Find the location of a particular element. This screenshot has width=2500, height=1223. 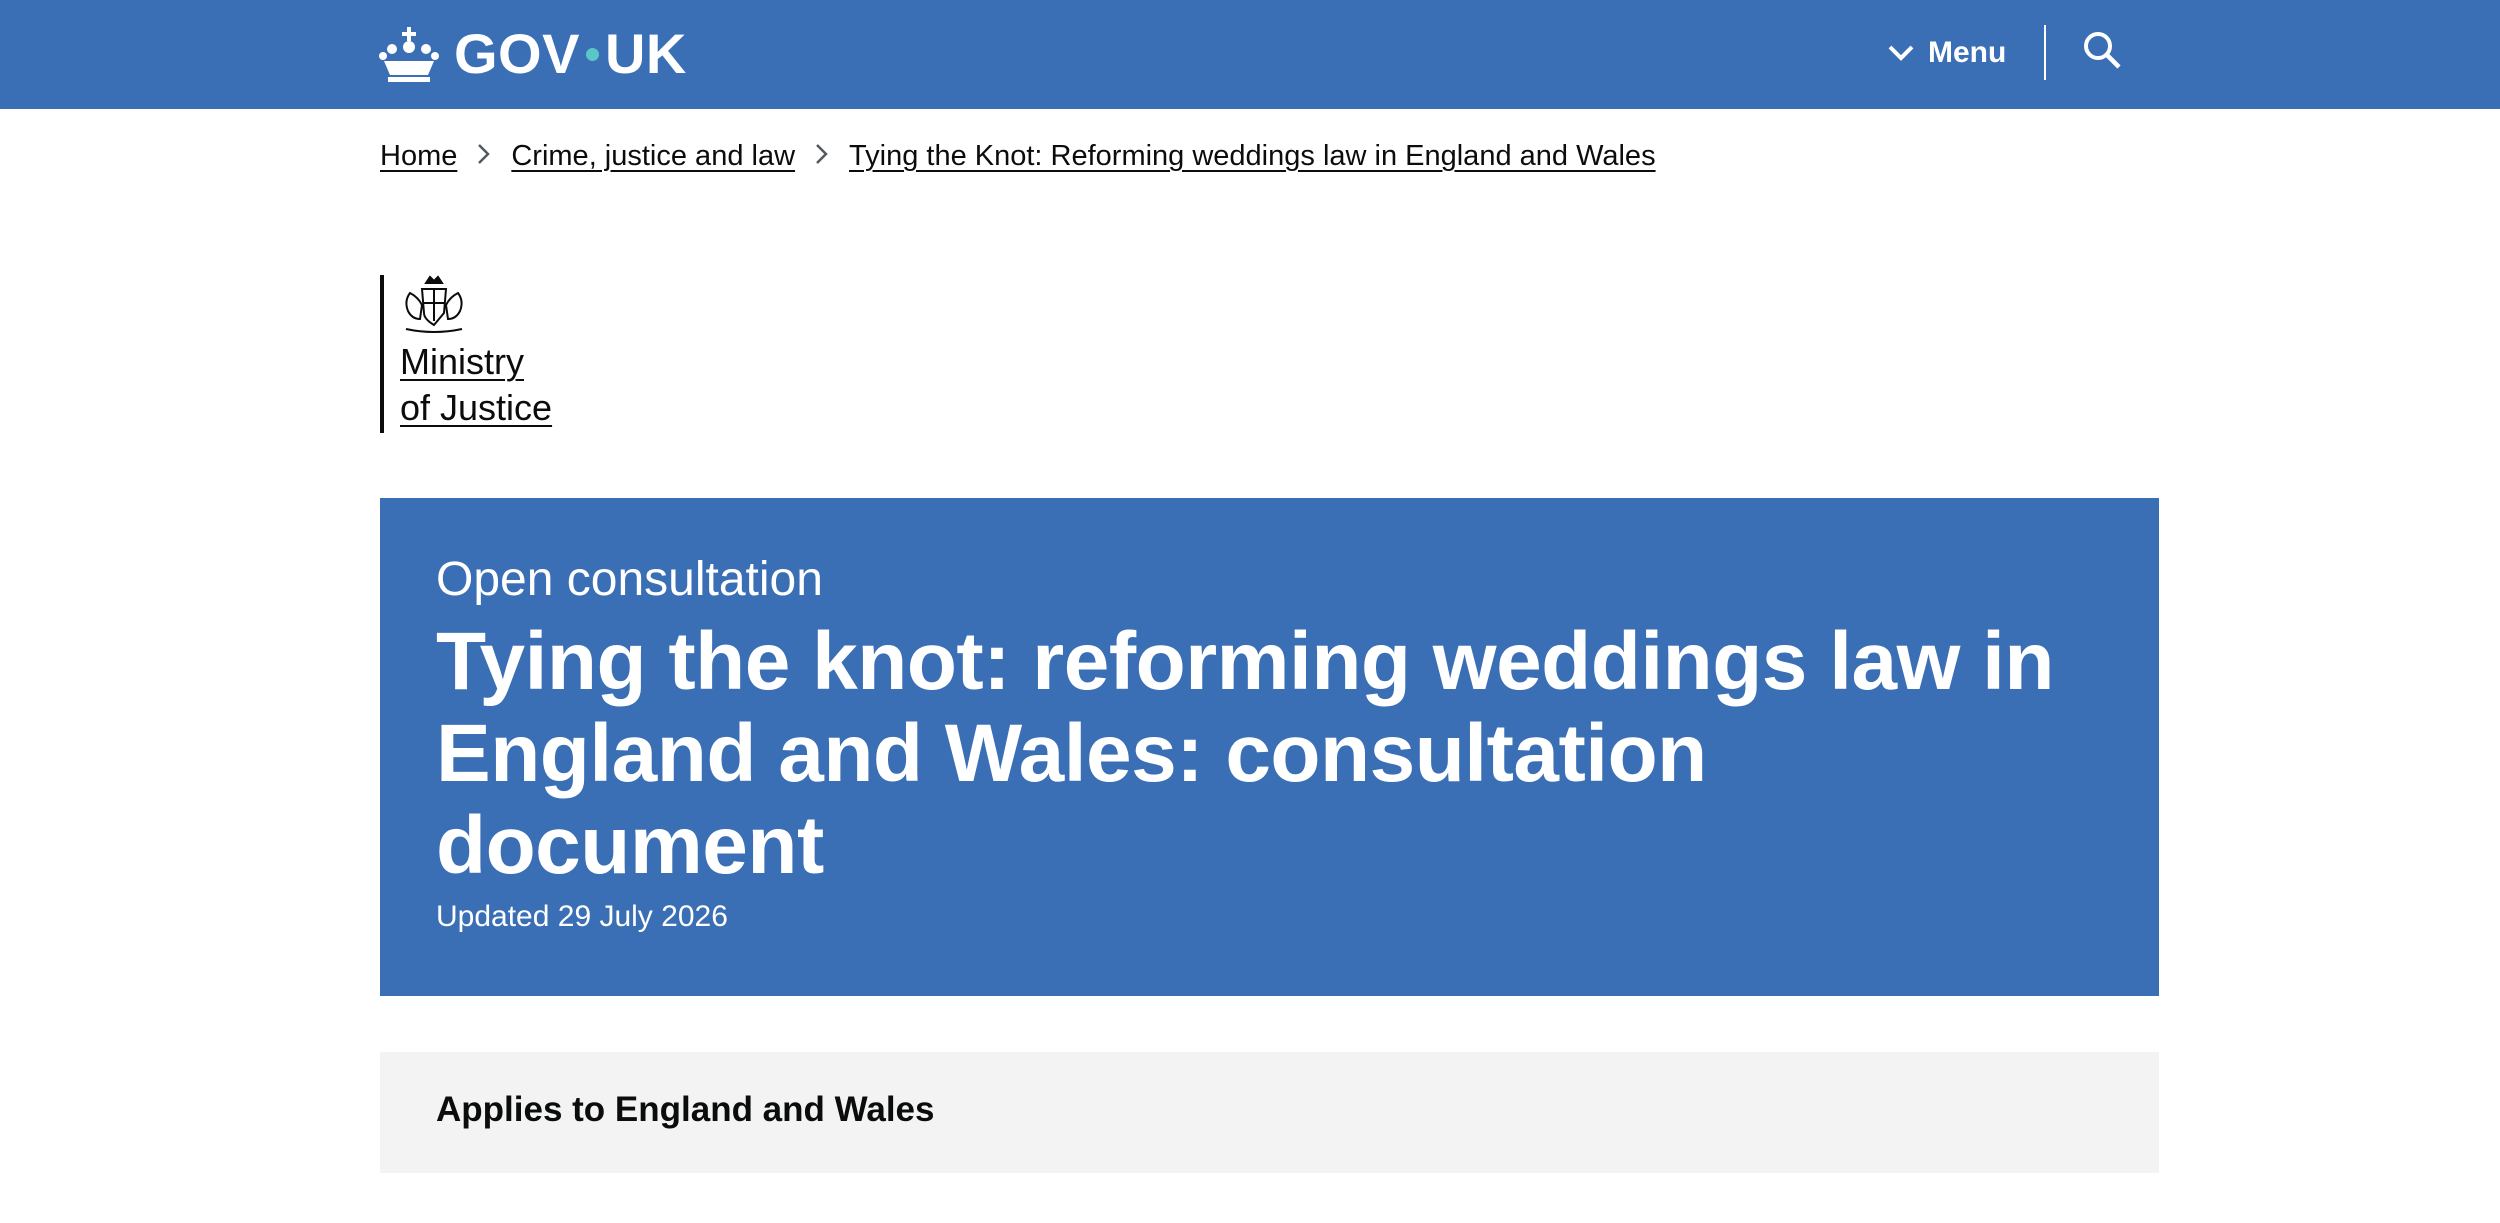

header-divider is located at coordinates (2045, 52).